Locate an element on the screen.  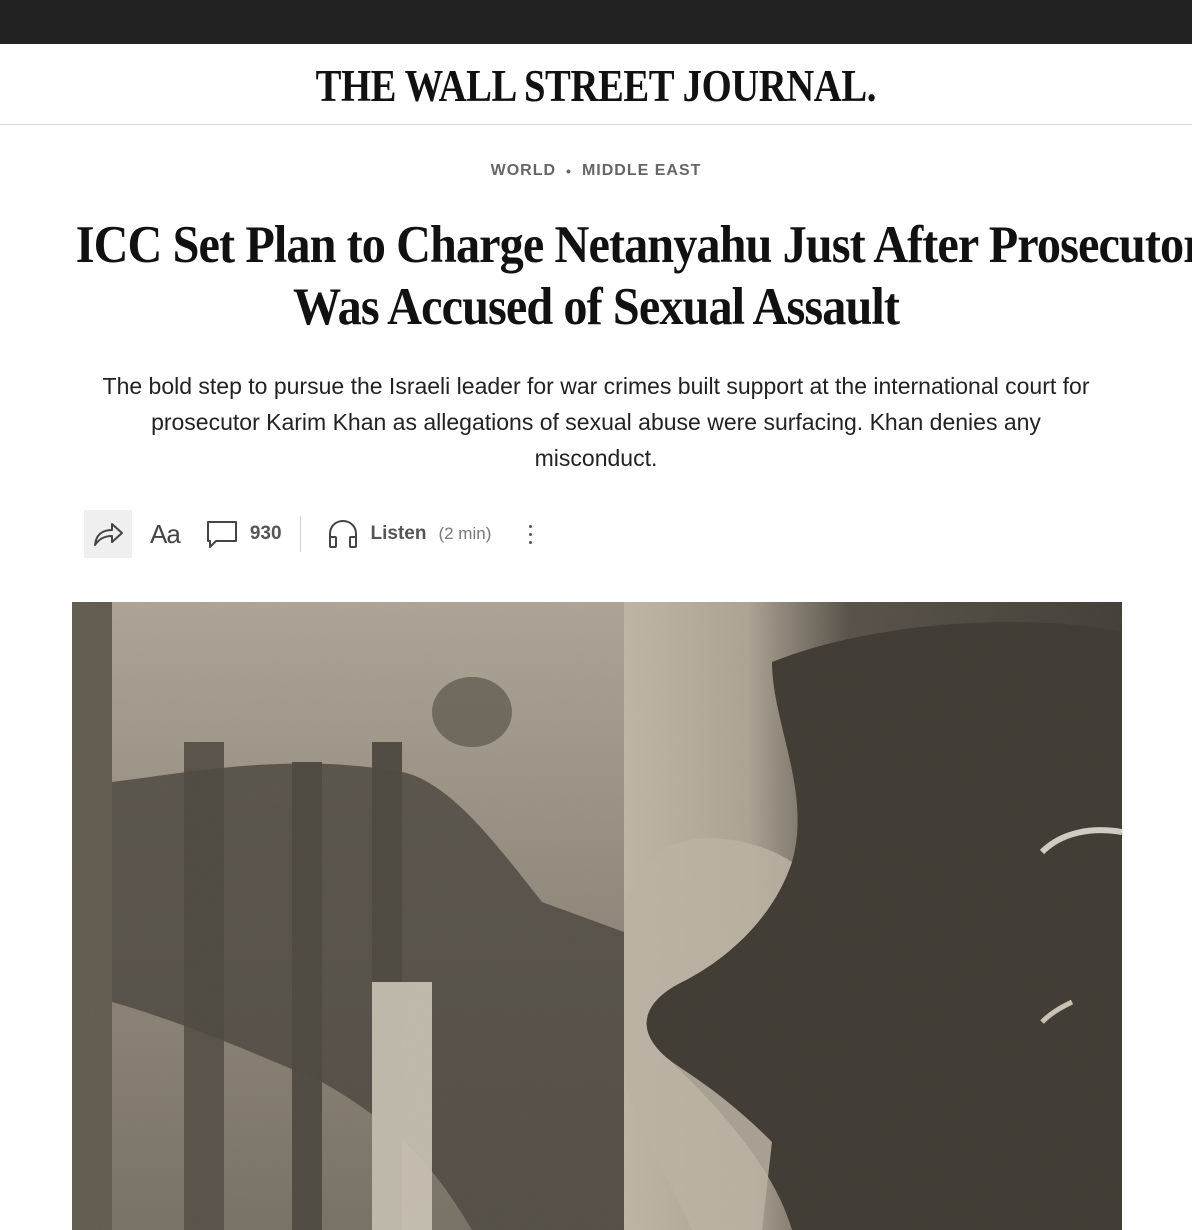
toolbar-divider is located at coordinates (300, 534).